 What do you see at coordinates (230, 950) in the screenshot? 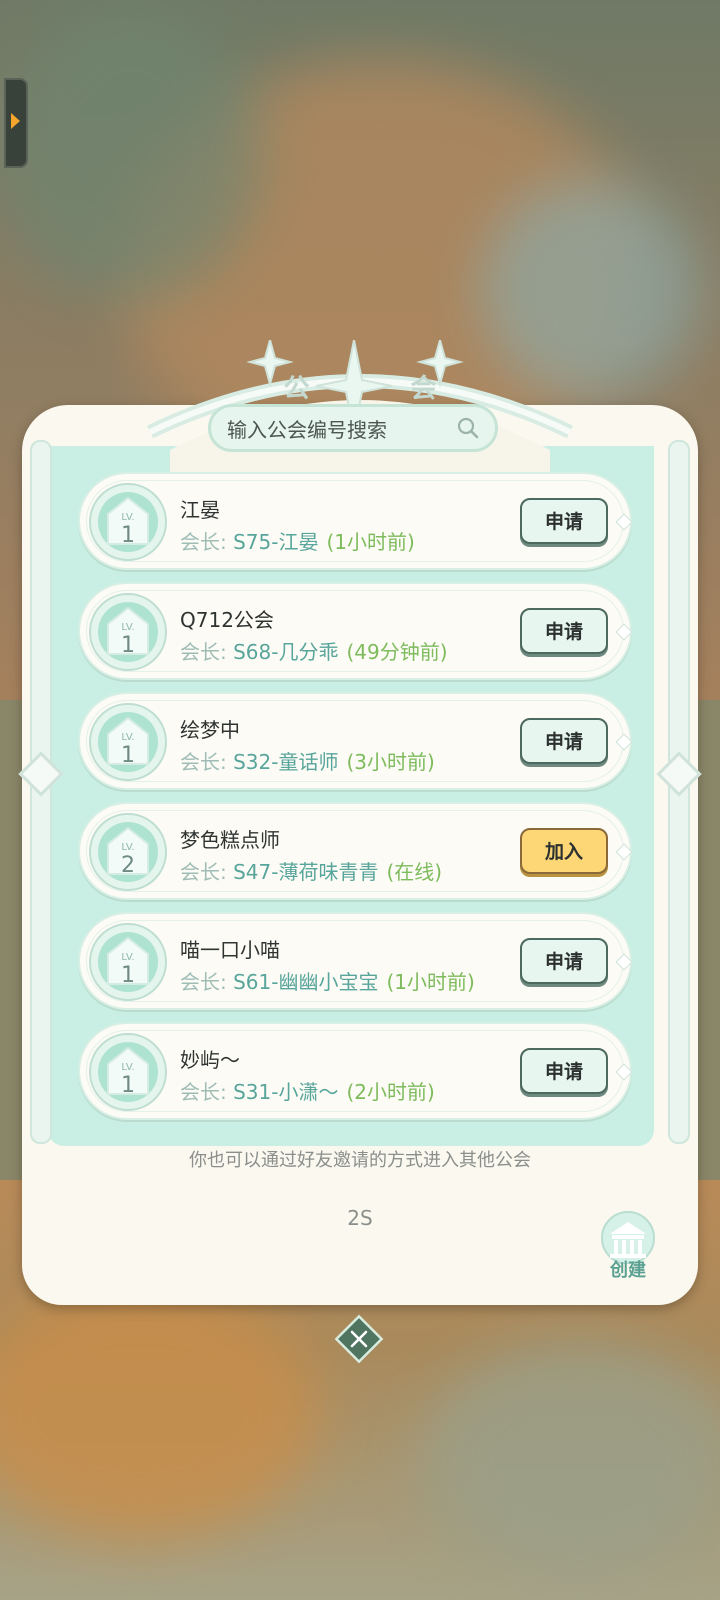
I see `guild-name: 喵一口小喵` at bounding box center [230, 950].